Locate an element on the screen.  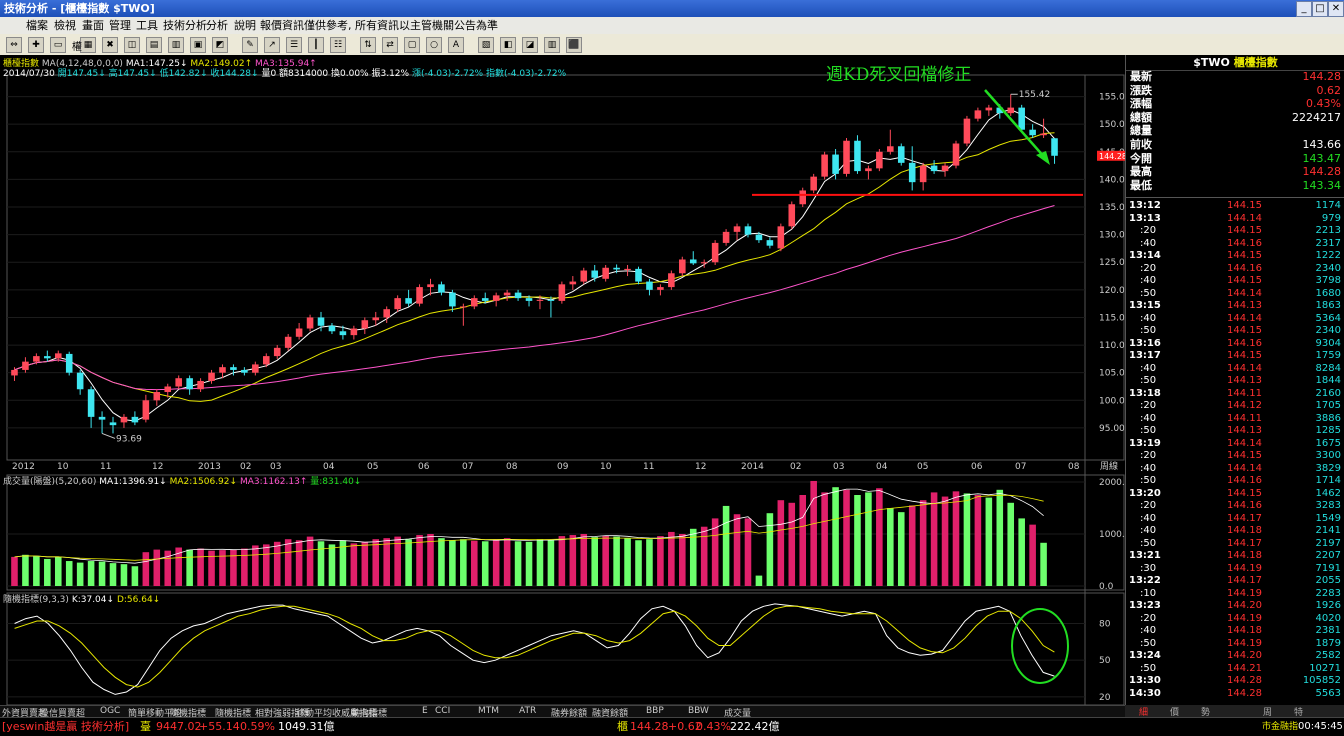
tick-time: 13:18 is located at coordinates (1145, 393).